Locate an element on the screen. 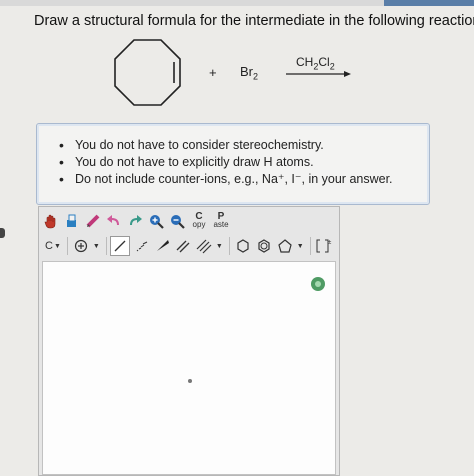  redo-icon is located at coordinates (135, 221).